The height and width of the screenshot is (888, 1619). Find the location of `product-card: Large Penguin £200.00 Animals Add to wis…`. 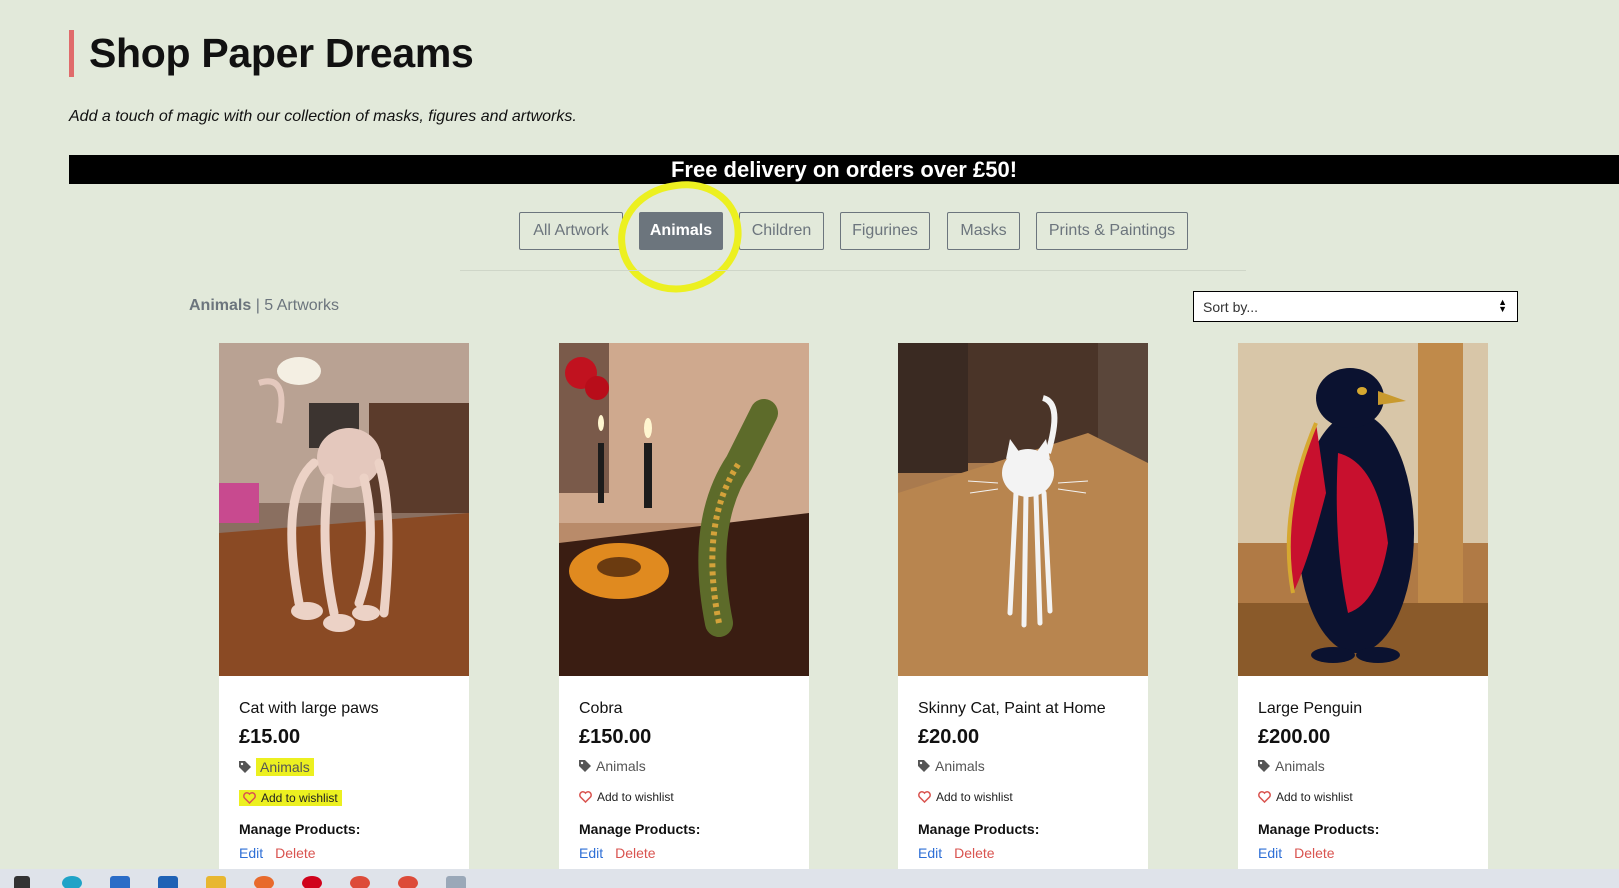

product-card: Large Penguin £200.00 Animals Add to wis… is located at coordinates (1363, 615).